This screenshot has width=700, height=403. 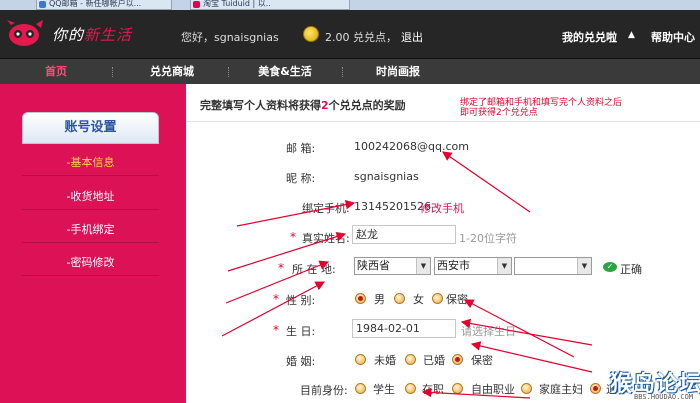 I want to click on marital-secret-radio, so click(x=457, y=359).